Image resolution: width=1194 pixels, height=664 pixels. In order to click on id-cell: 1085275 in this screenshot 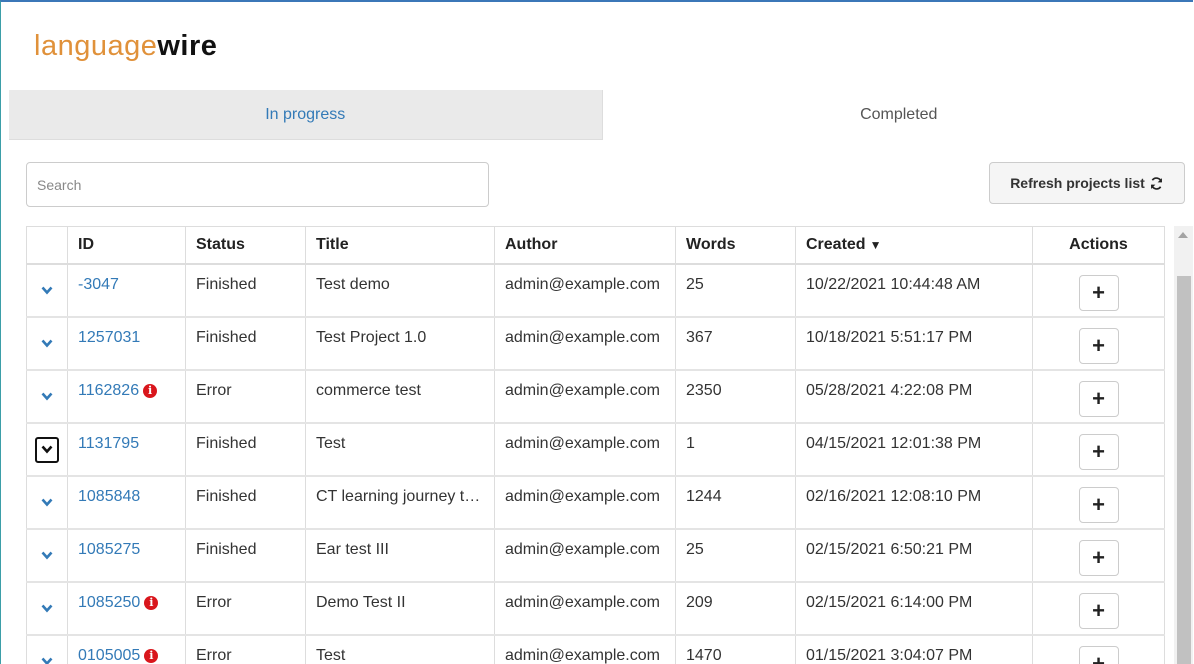, I will do `click(126, 555)`.